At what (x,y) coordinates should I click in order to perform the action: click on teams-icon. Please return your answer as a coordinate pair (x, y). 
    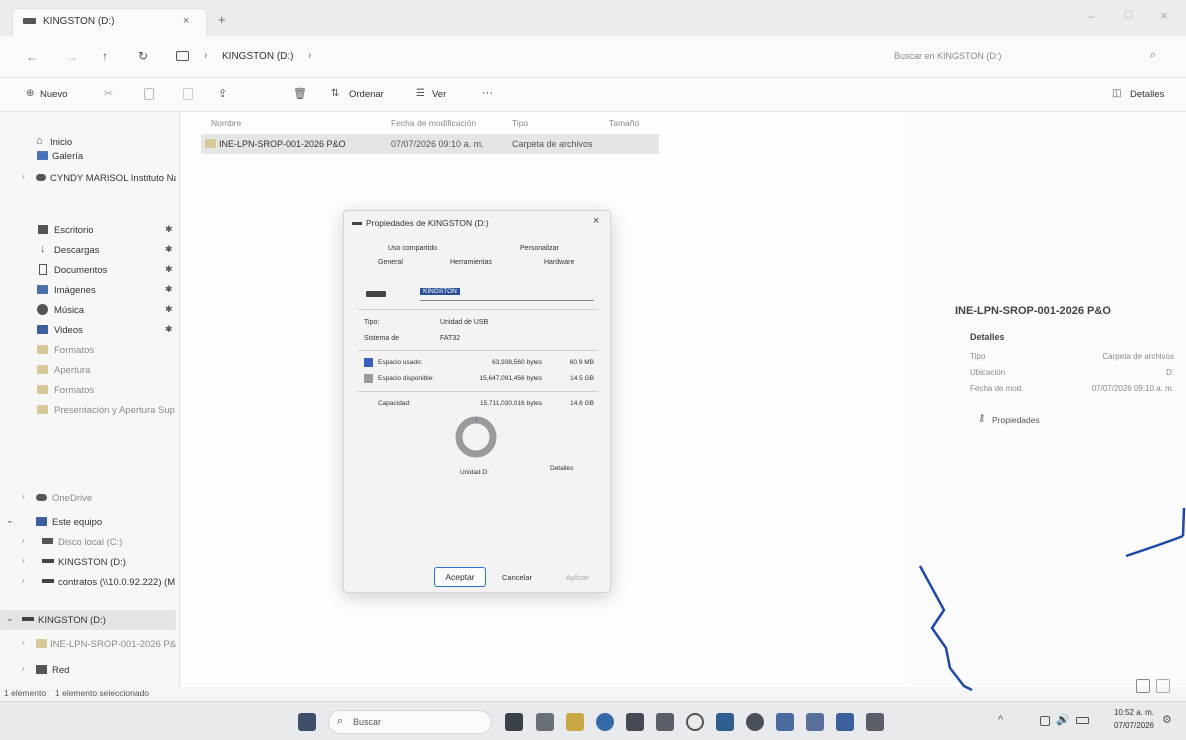
    Looking at the image, I should click on (785, 722).